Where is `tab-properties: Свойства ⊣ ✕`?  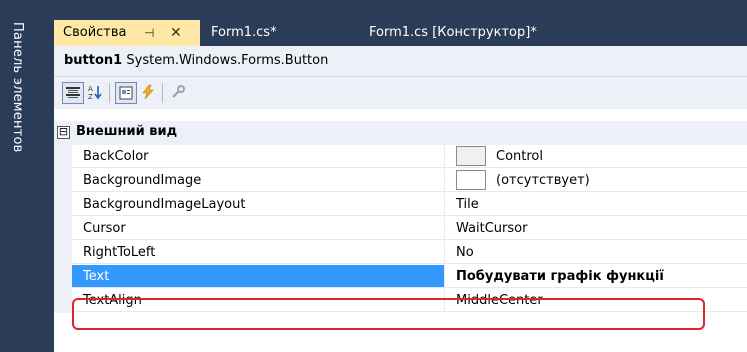
tab-properties: Свойства ⊣ ✕ is located at coordinates (127, 33).